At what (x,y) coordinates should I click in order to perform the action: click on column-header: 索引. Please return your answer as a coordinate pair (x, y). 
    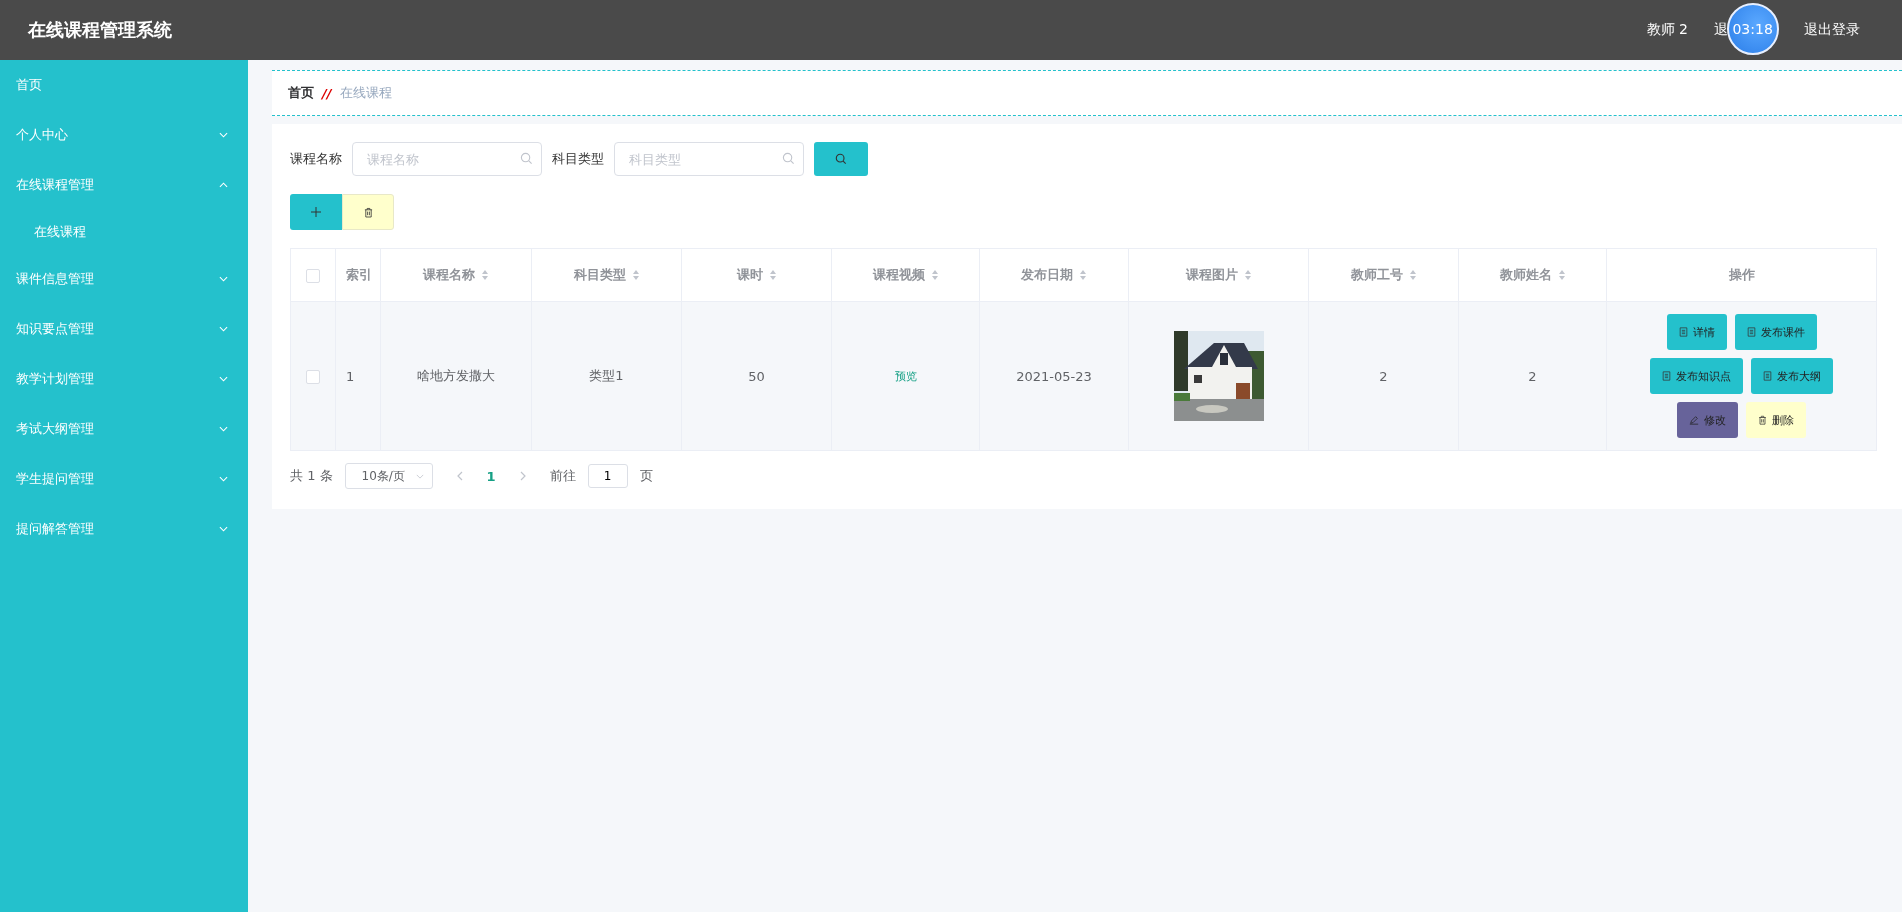
    Looking at the image, I should click on (359, 275).